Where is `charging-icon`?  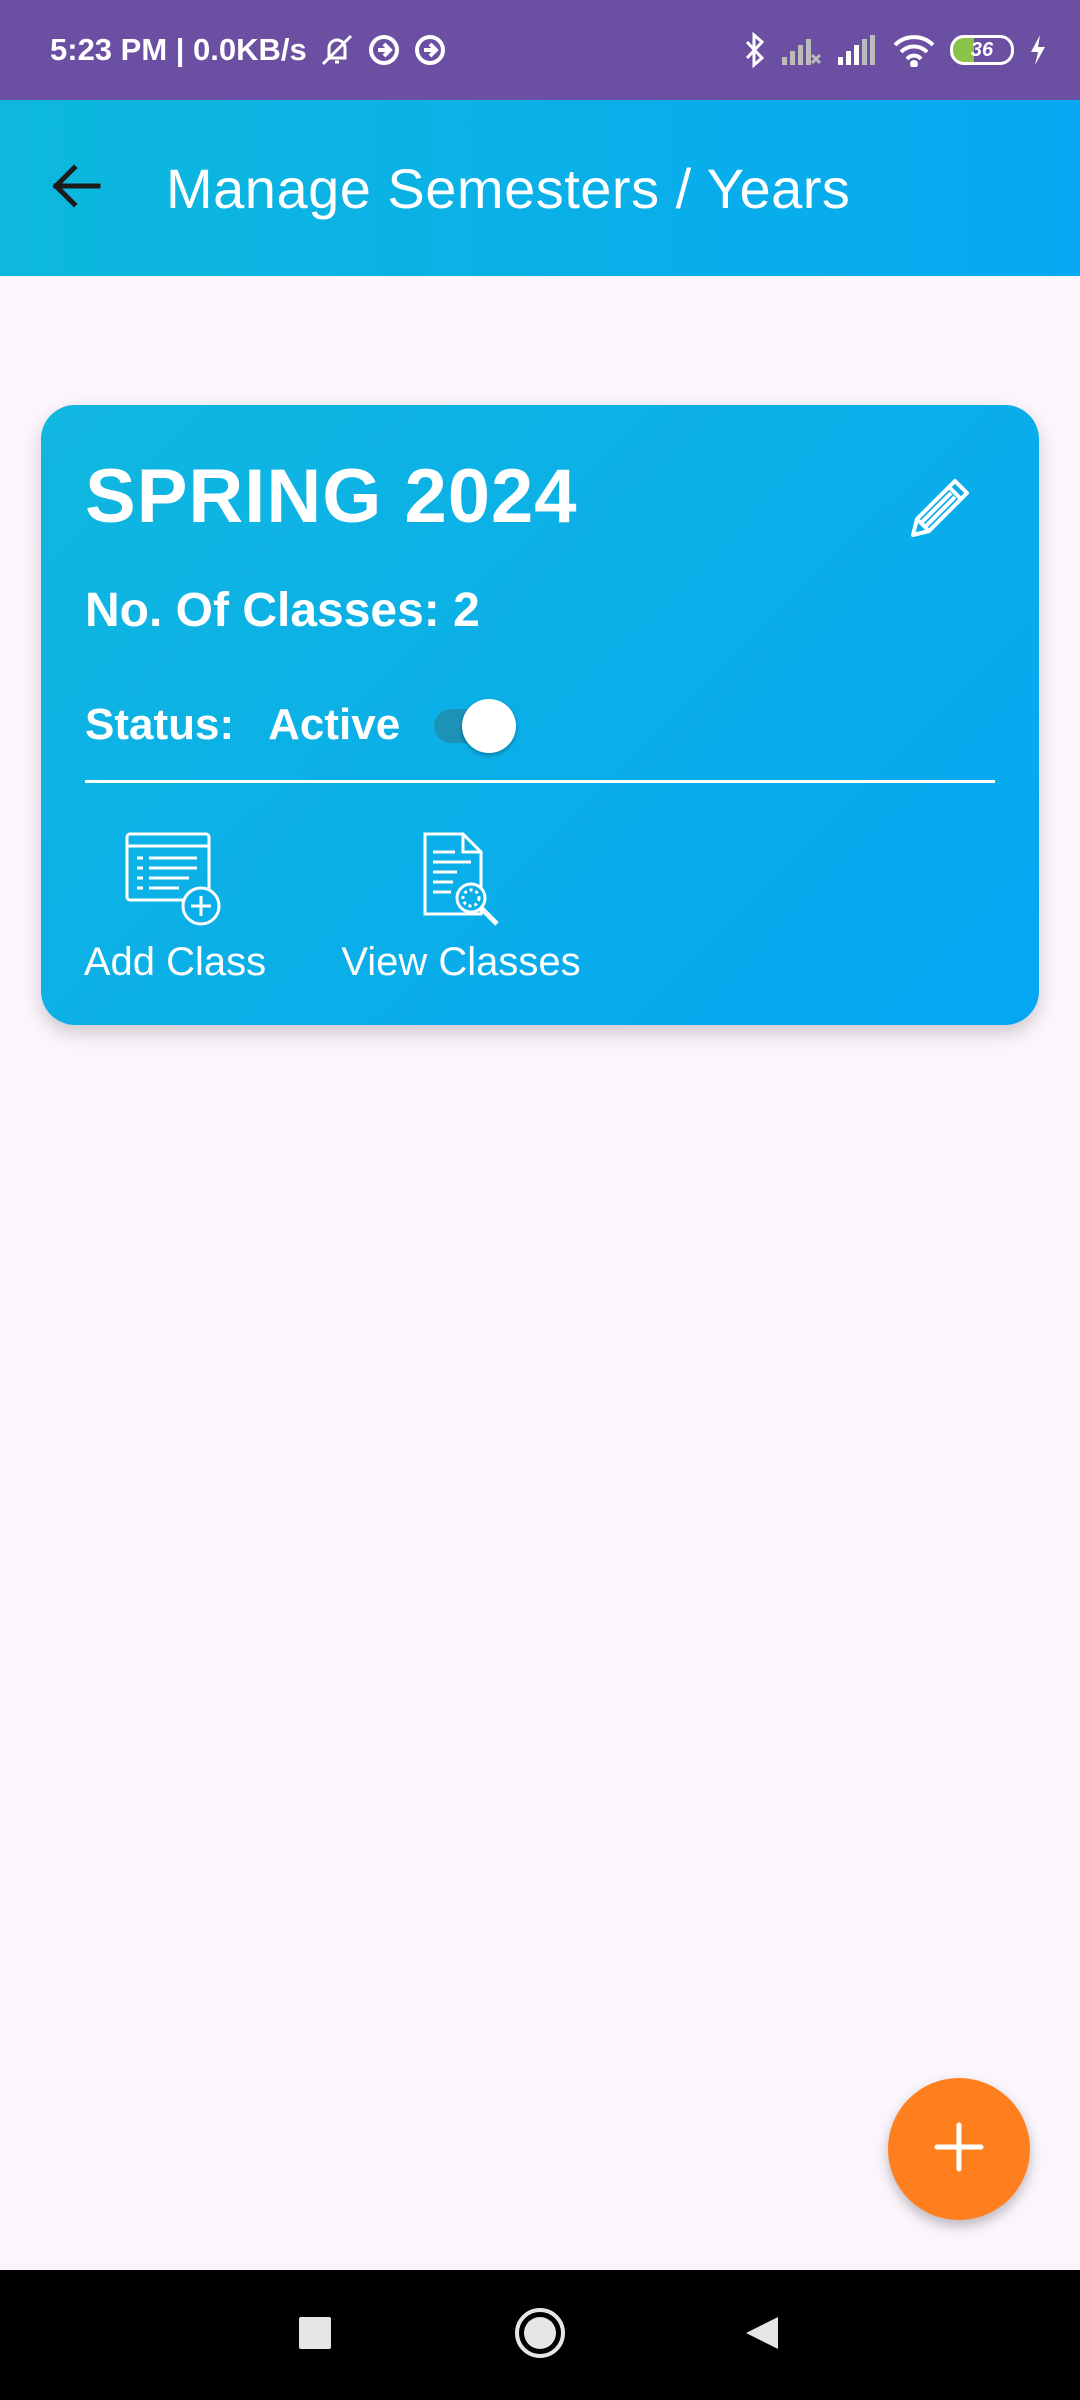 charging-icon is located at coordinates (1038, 50).